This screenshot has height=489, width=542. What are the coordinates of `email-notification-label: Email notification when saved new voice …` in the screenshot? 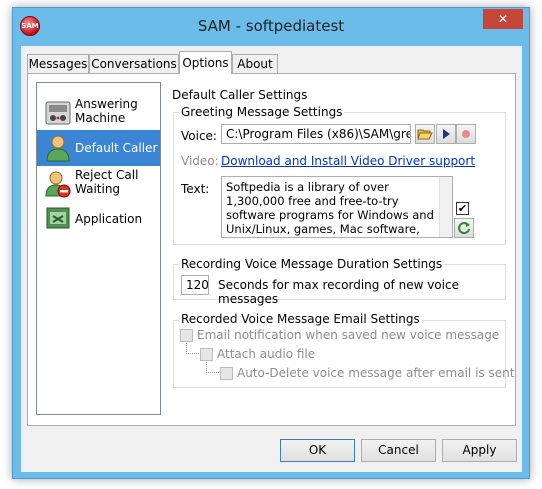 It's located at (348, 335).